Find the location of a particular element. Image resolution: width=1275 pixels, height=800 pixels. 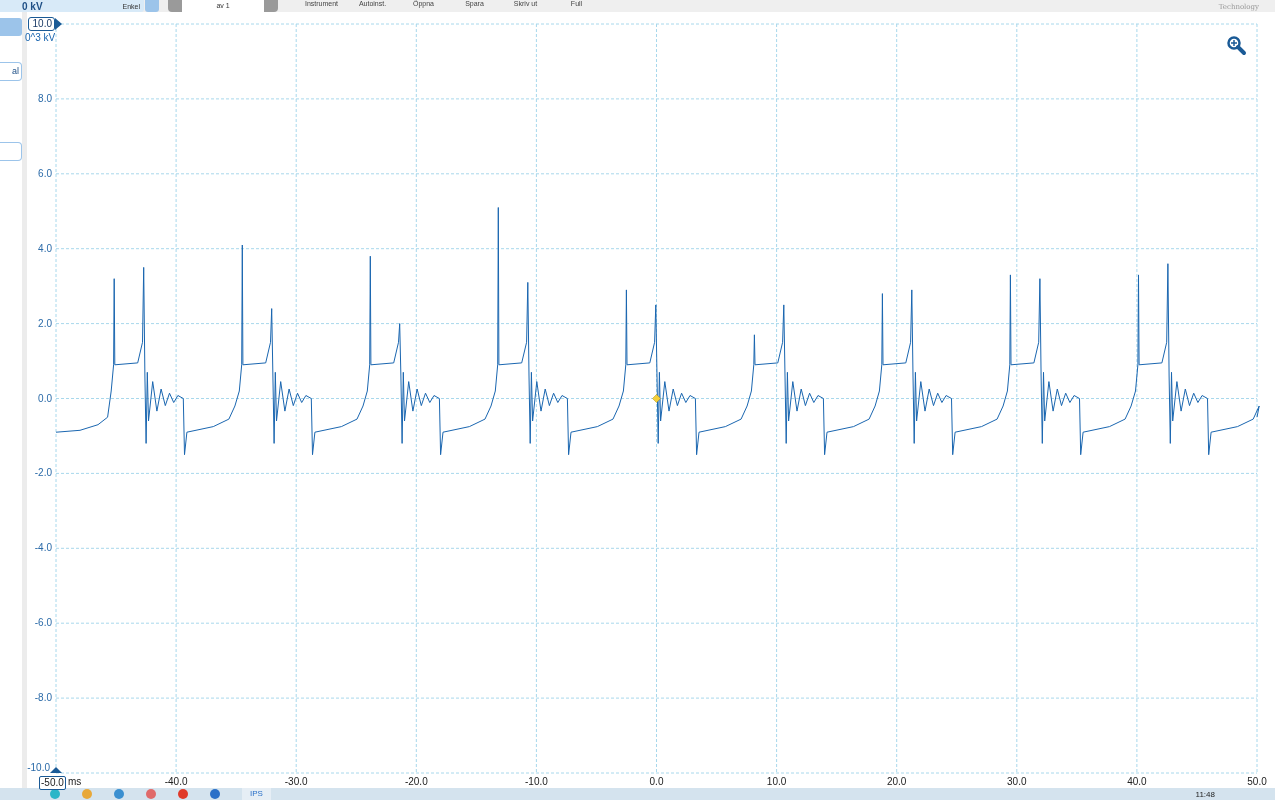

x-tick-label: 0.0 is located at coordinates (656, 782).